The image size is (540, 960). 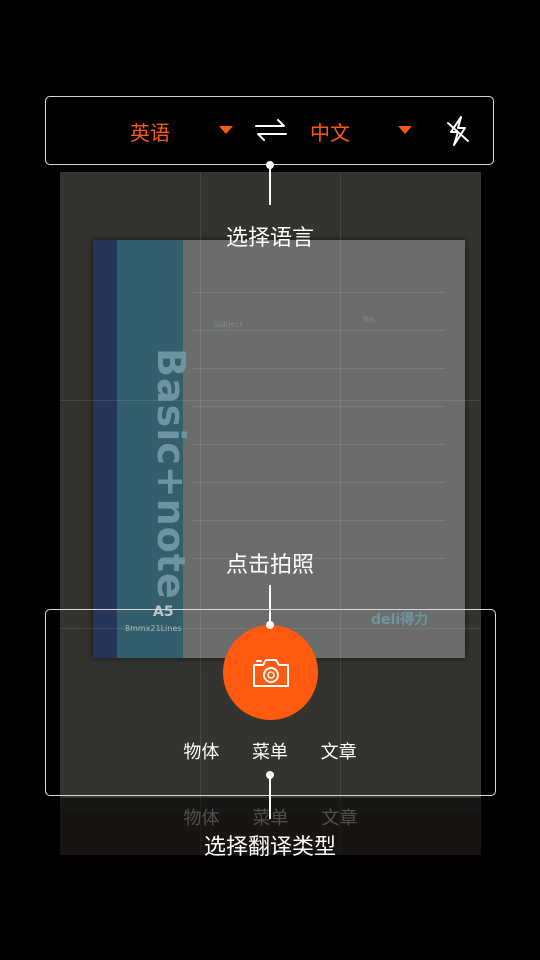 What do you see at coordinates (339, 818) in the screenshot?
I see `ghost-mode-article: 文章` at bounding box center [339, 818].